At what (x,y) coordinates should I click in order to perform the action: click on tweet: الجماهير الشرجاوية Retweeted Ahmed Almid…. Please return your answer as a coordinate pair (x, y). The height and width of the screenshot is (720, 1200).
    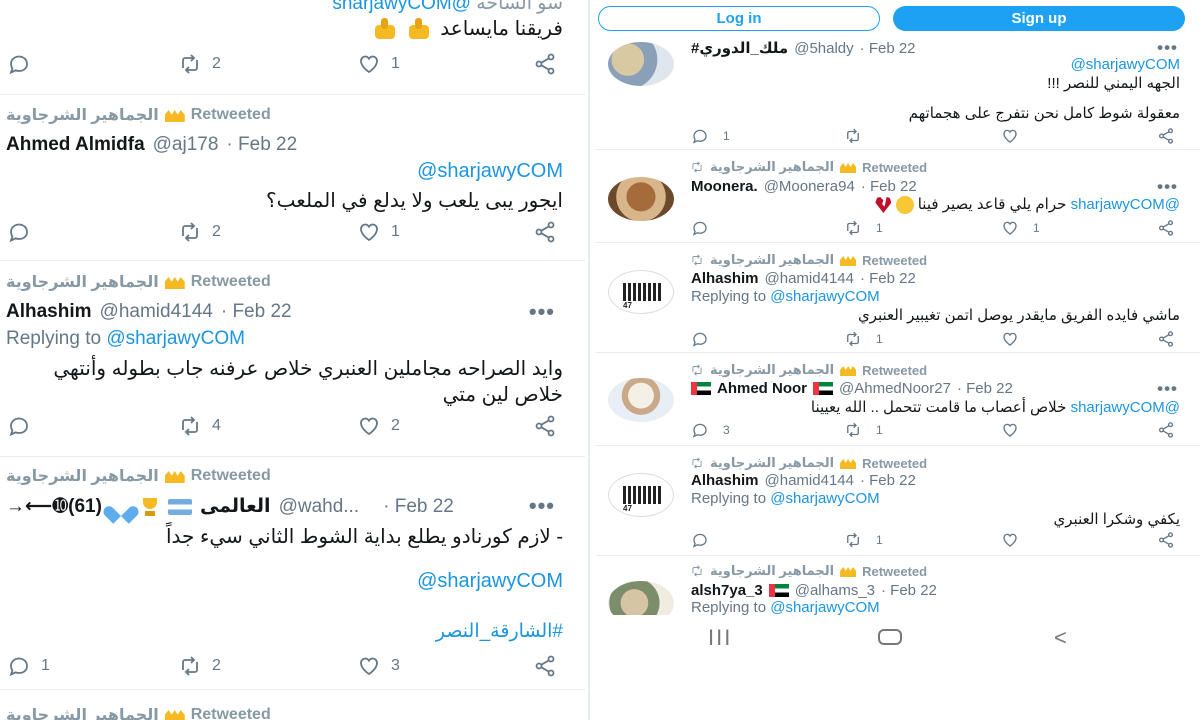
    Looking at the image, I should click on (292, 178).